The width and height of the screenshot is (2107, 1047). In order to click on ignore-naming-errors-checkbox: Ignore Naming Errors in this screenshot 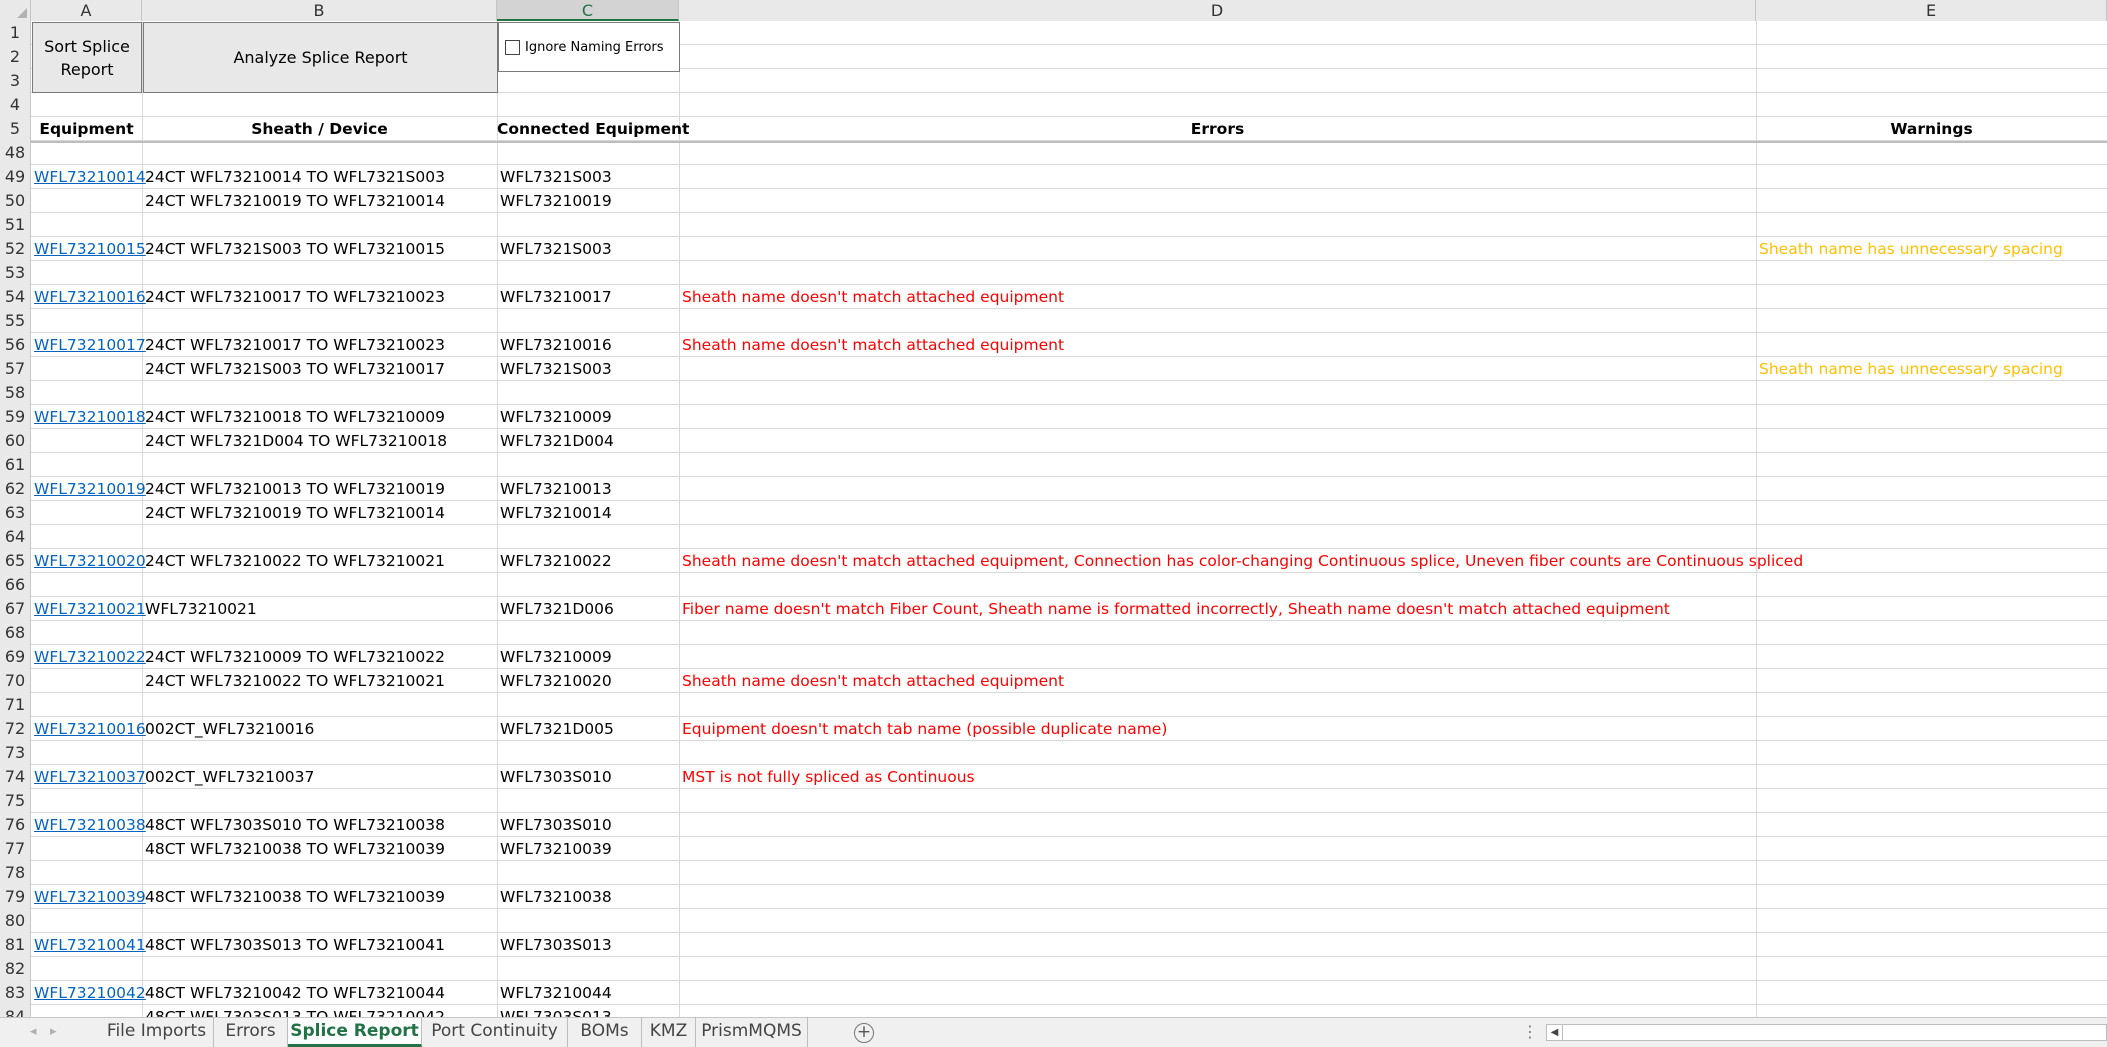, I will do `click(589, 47)`.